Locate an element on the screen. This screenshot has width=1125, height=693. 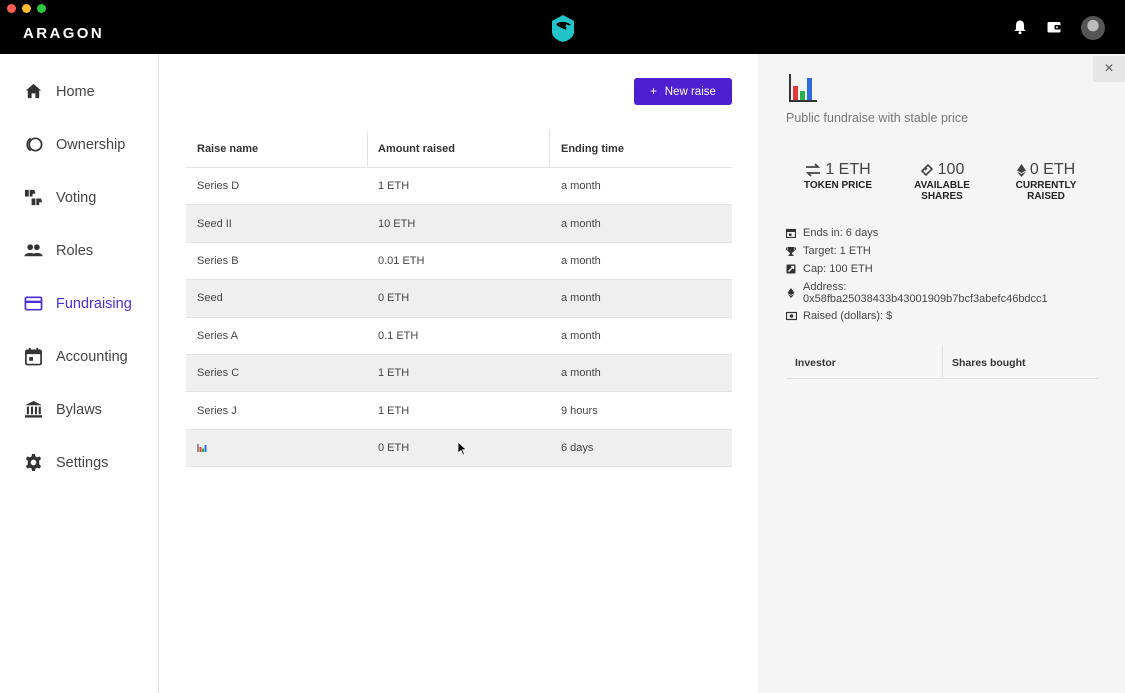
calendar-icon is located at coordinates (791, 233).